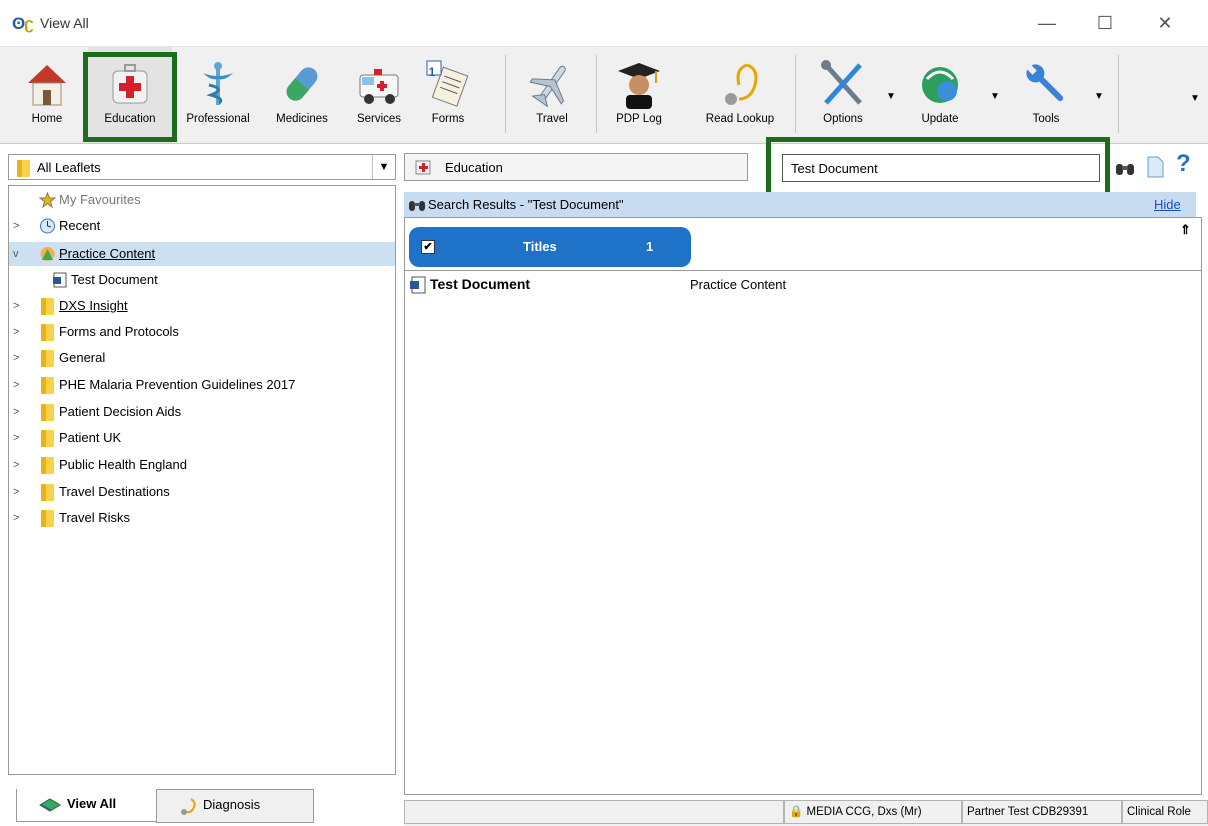  I want to click on tab-label: View All, so click(92, 803).